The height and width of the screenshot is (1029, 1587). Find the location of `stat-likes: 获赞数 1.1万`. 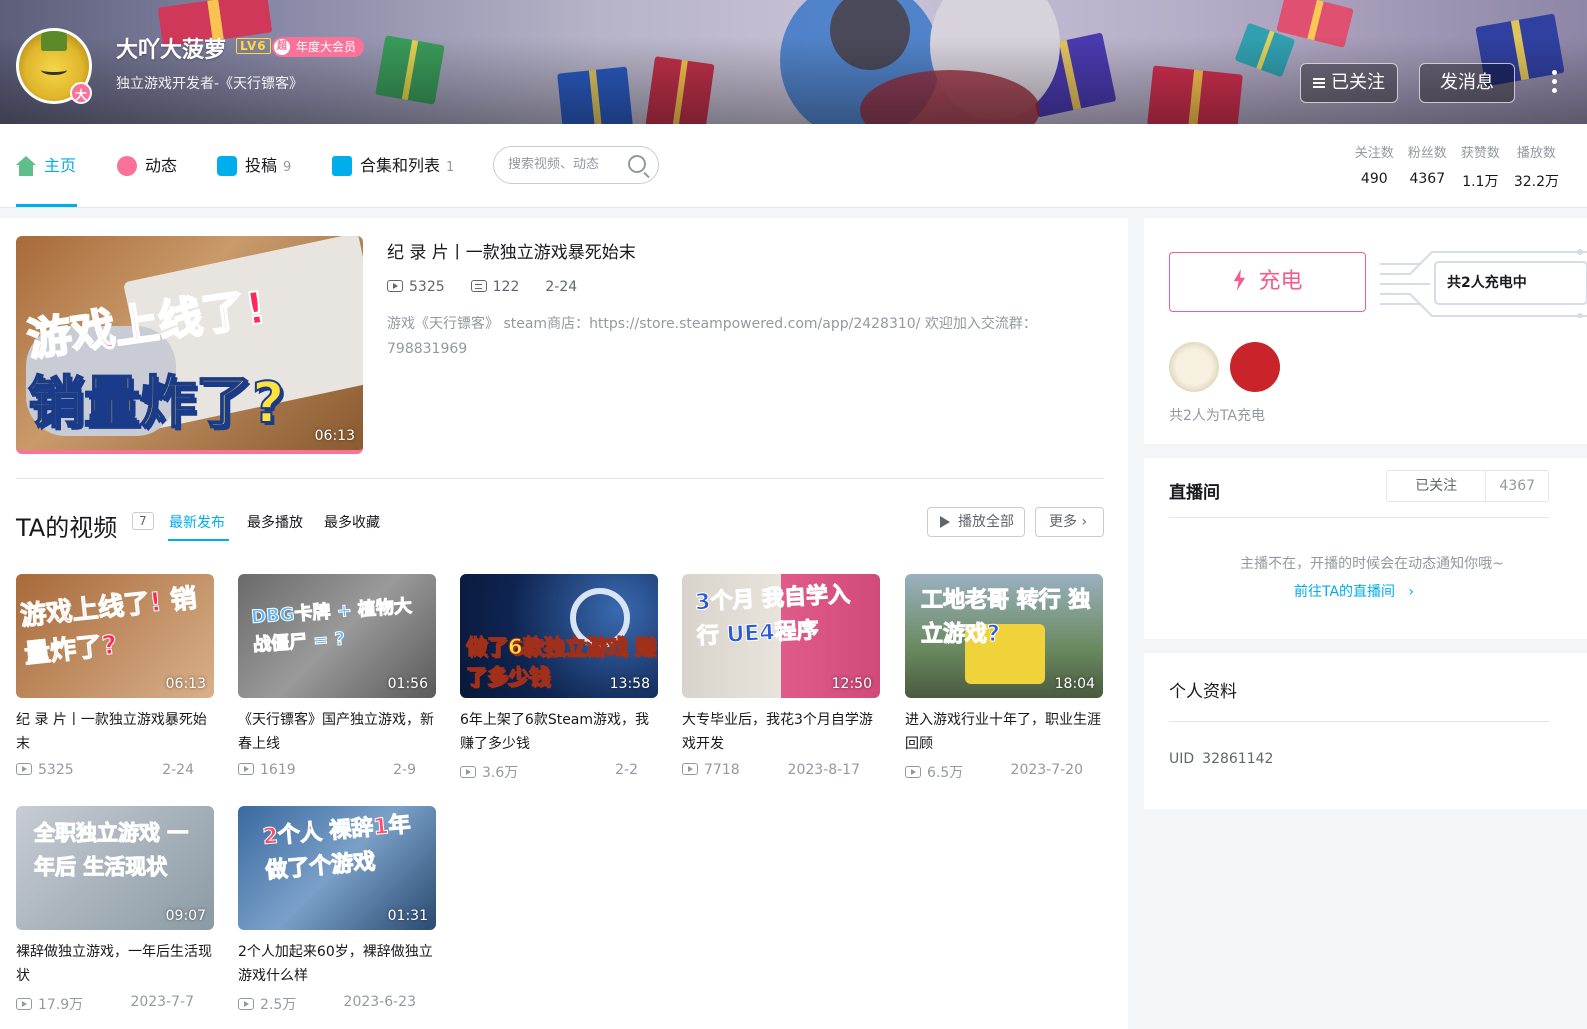

stat-likes: 获赞数 1.1万 is located at coordinates (1480, 166).